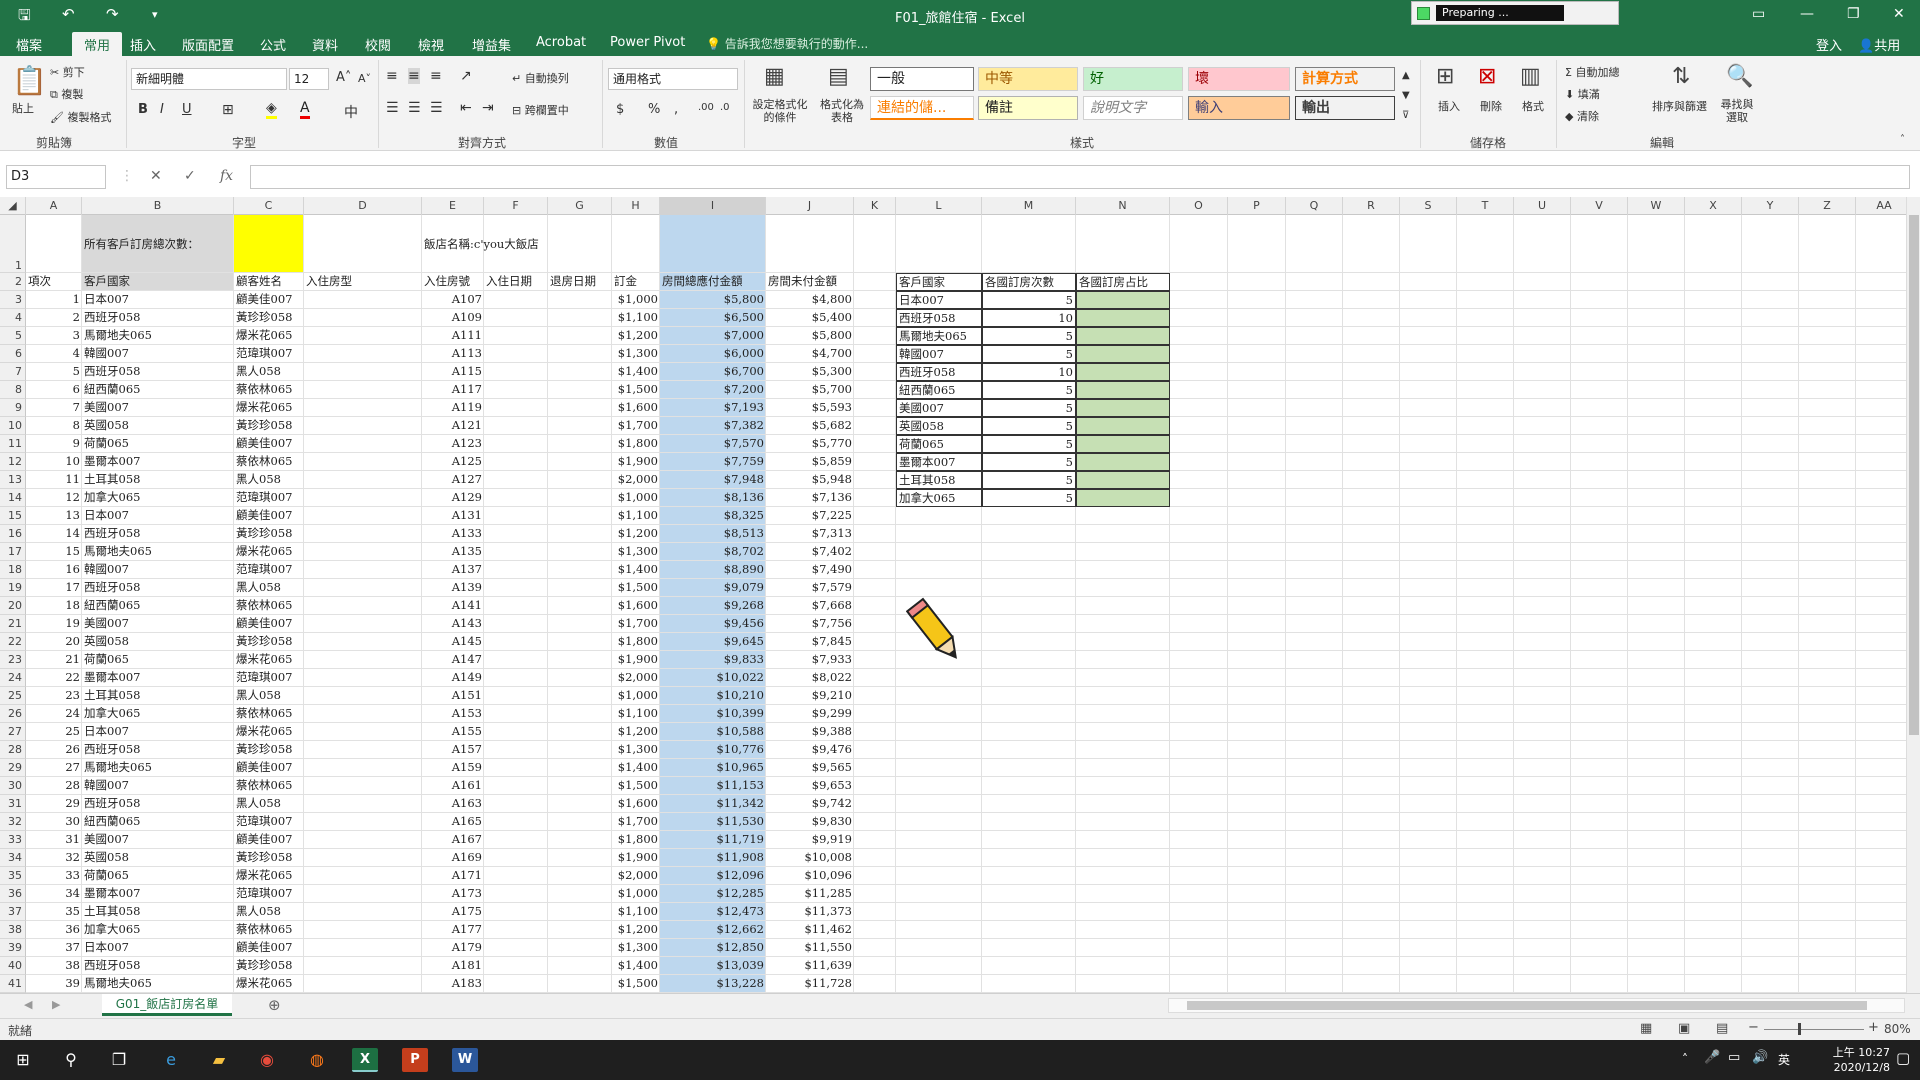 The width and height of the screenshot is (1920, 1080). Describe the element at coordinates (453, 300) in the screenshot. I see `room-number-cell: A107` at that location.